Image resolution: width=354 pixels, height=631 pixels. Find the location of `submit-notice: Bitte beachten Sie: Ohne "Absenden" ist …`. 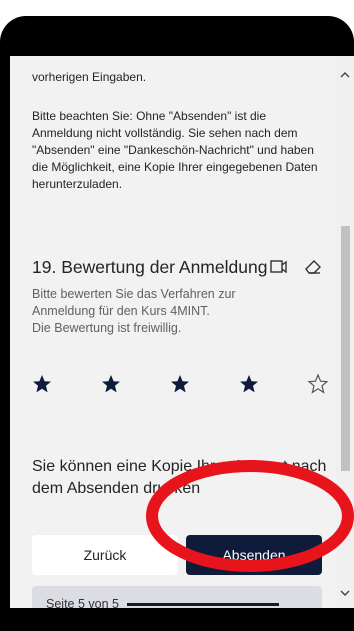

submit-notice: Bitte beachten Sie: Ohne "Absenden" ist … is located at coordinates (175, 150).